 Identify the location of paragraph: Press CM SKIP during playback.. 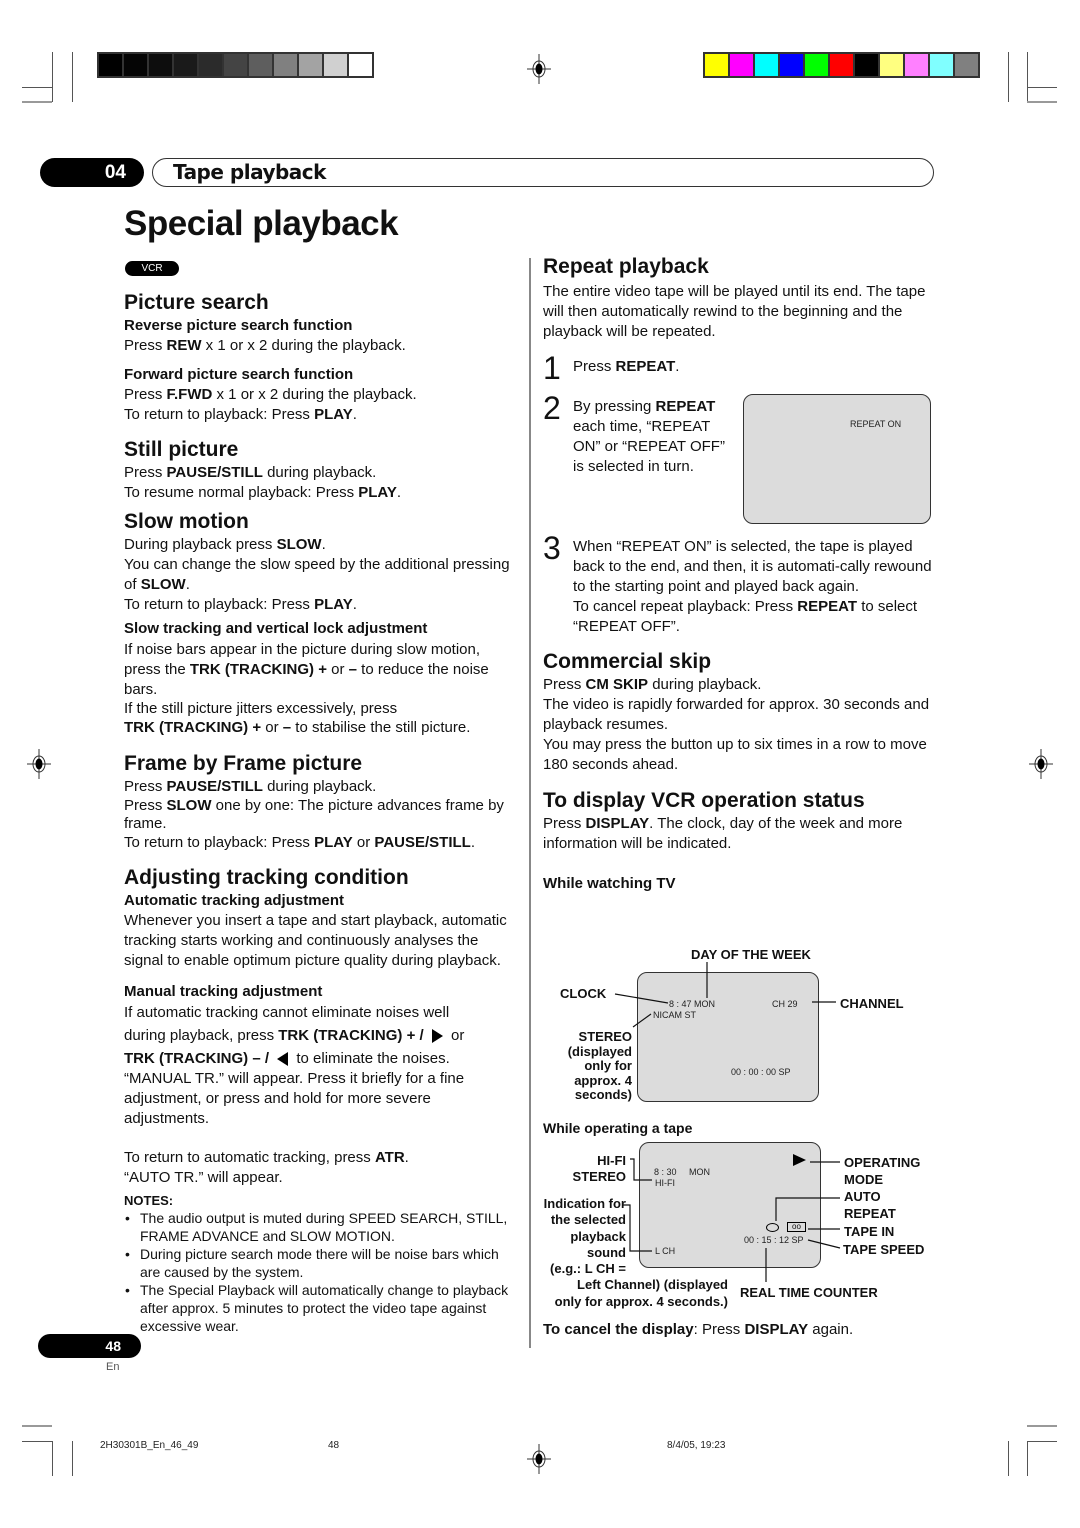
(739, 685).